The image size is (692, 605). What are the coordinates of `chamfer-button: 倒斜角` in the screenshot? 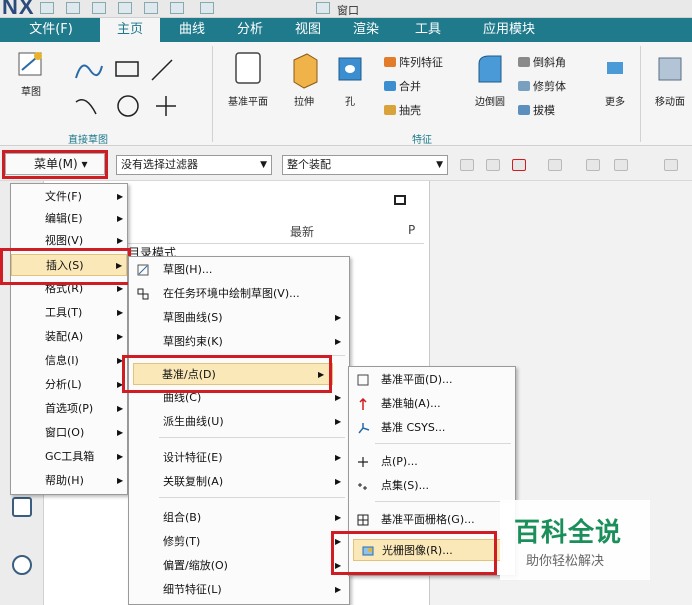 It's located at (542, 62).